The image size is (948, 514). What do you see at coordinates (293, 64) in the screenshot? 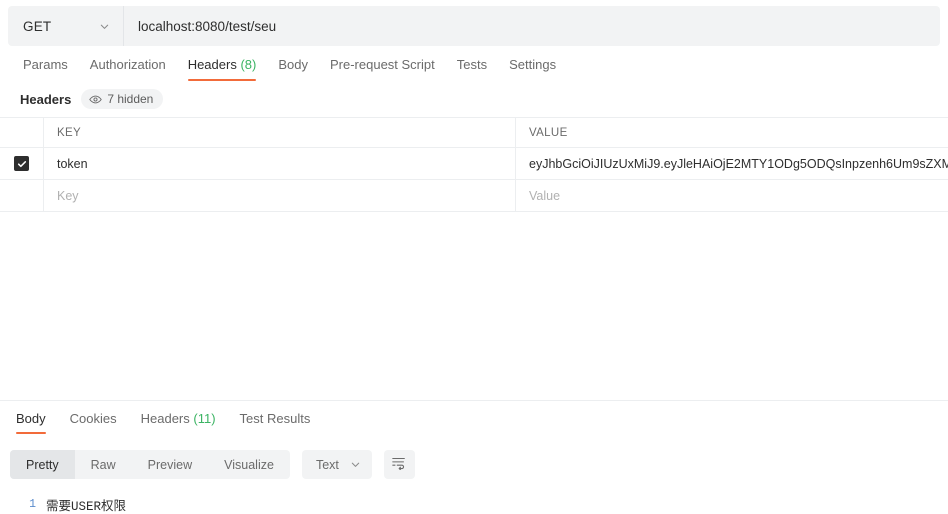
I see `tab-body-label: Body` at bounding box center [293, 64].